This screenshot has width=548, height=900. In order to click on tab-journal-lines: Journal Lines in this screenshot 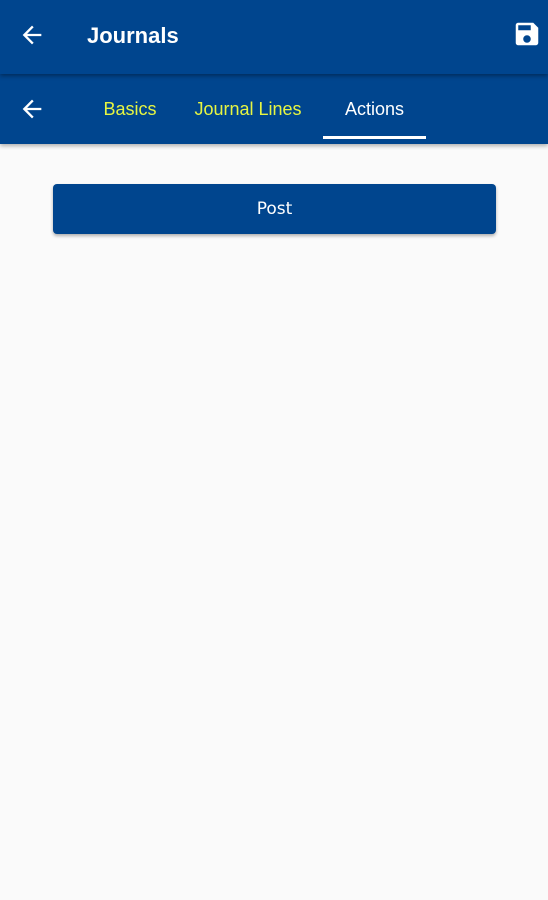, I will do `click(248, 107)`.